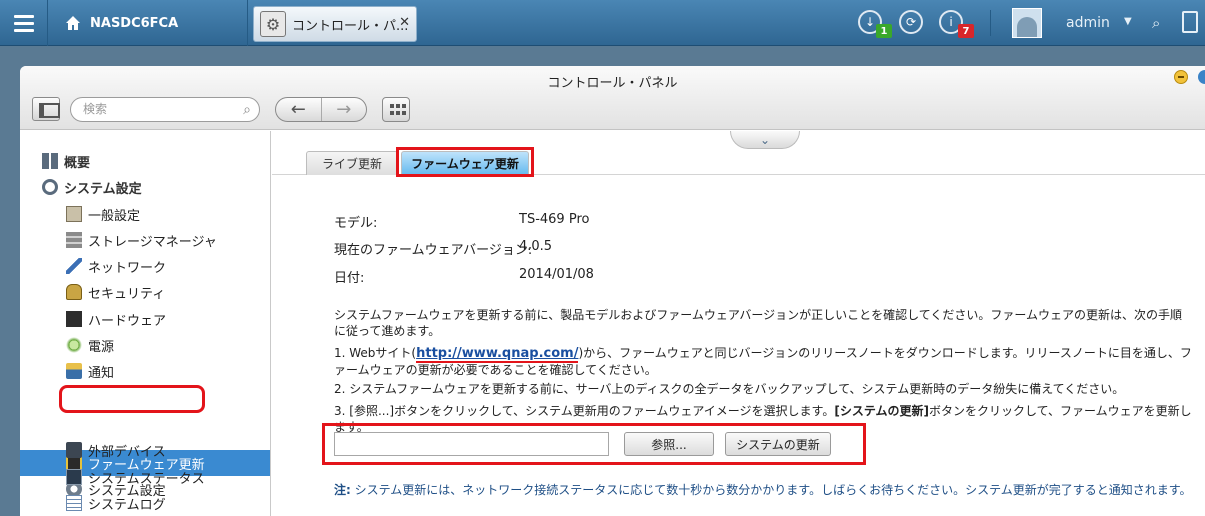 This screenshot has width=1205, height=516. I want to click on tab-control-panel: ⚙ コントロール・パ... ✕, so click(335, 24).